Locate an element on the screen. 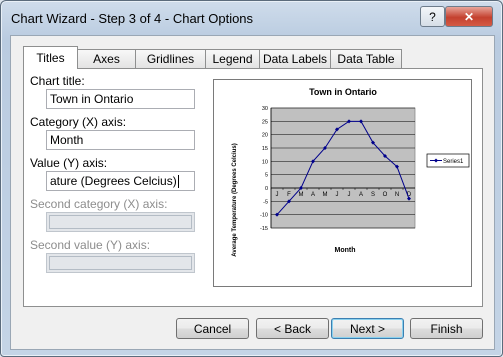 Image resolution: width=503 pixels, height=357 pixels. tab-label: Data Labels is located at coordinates (295, 59).